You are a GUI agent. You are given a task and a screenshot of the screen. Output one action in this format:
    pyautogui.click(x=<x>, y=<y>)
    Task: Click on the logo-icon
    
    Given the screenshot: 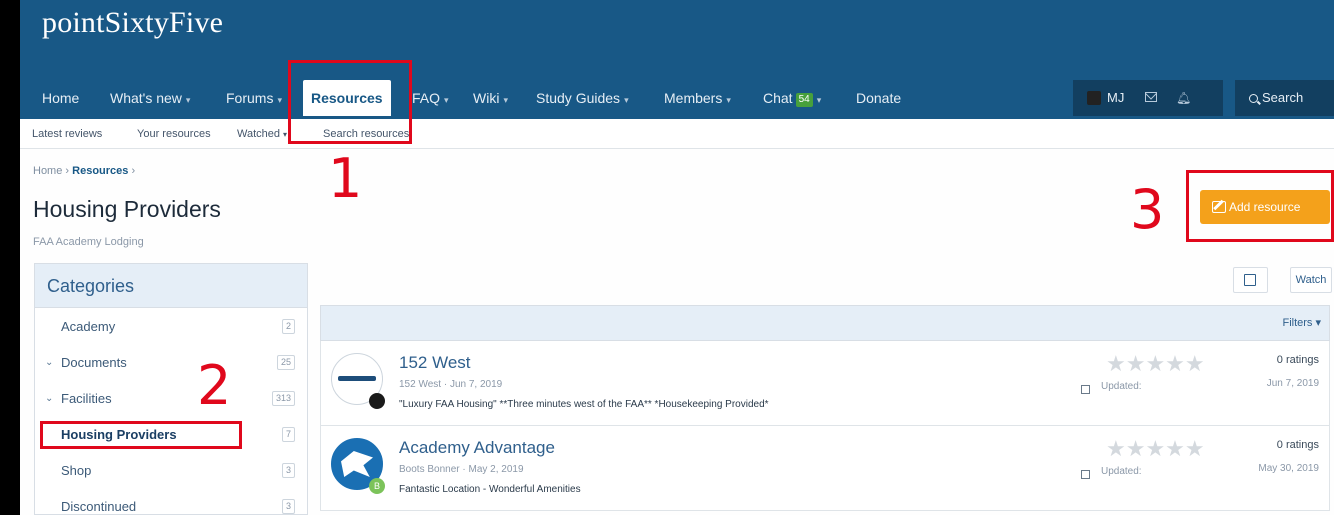 What is the action you would take?
    pyautogui.click(x=357, y=464)
    